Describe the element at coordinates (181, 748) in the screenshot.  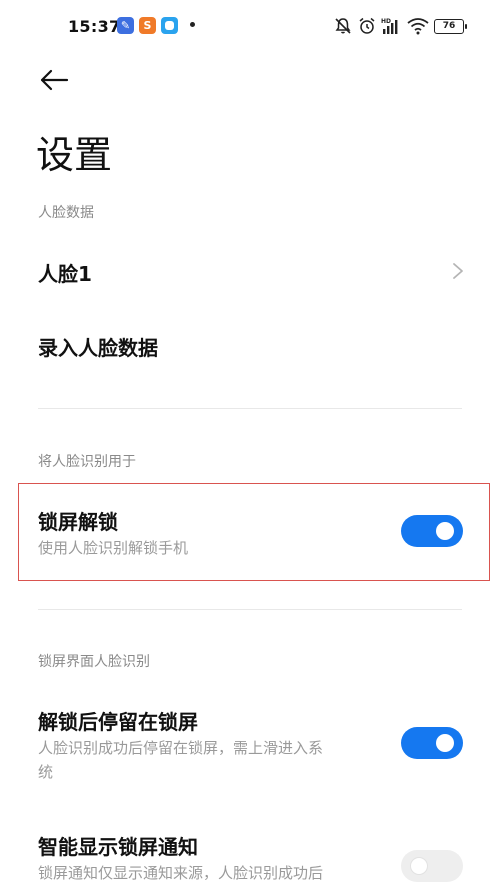
I see `stay-on-lock-subtitle-line1: 人脸识别成功后停留在锁屏，需上滑进入系` at that location.